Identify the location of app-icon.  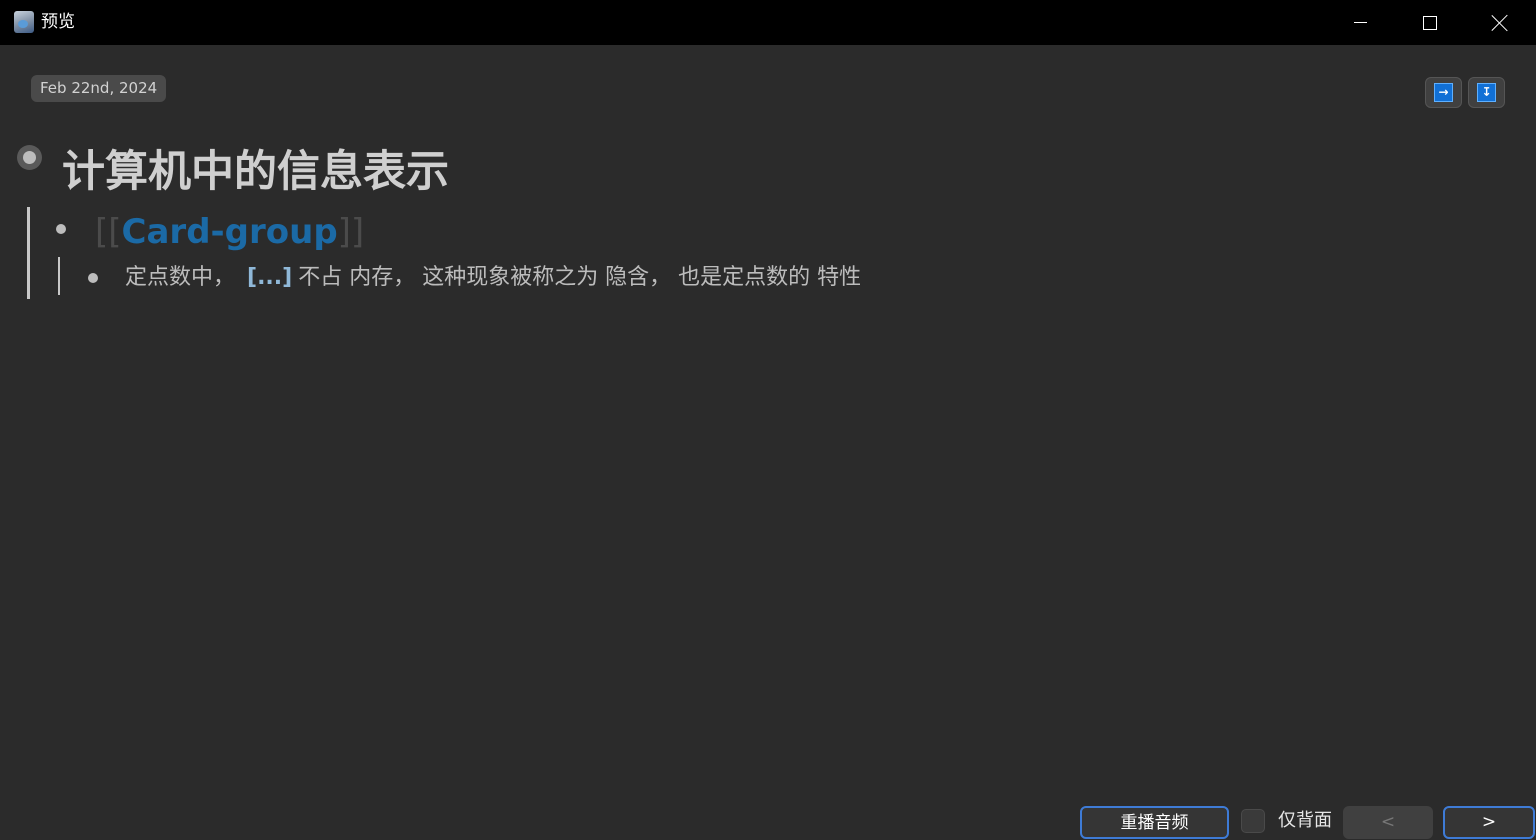
(24, 22).